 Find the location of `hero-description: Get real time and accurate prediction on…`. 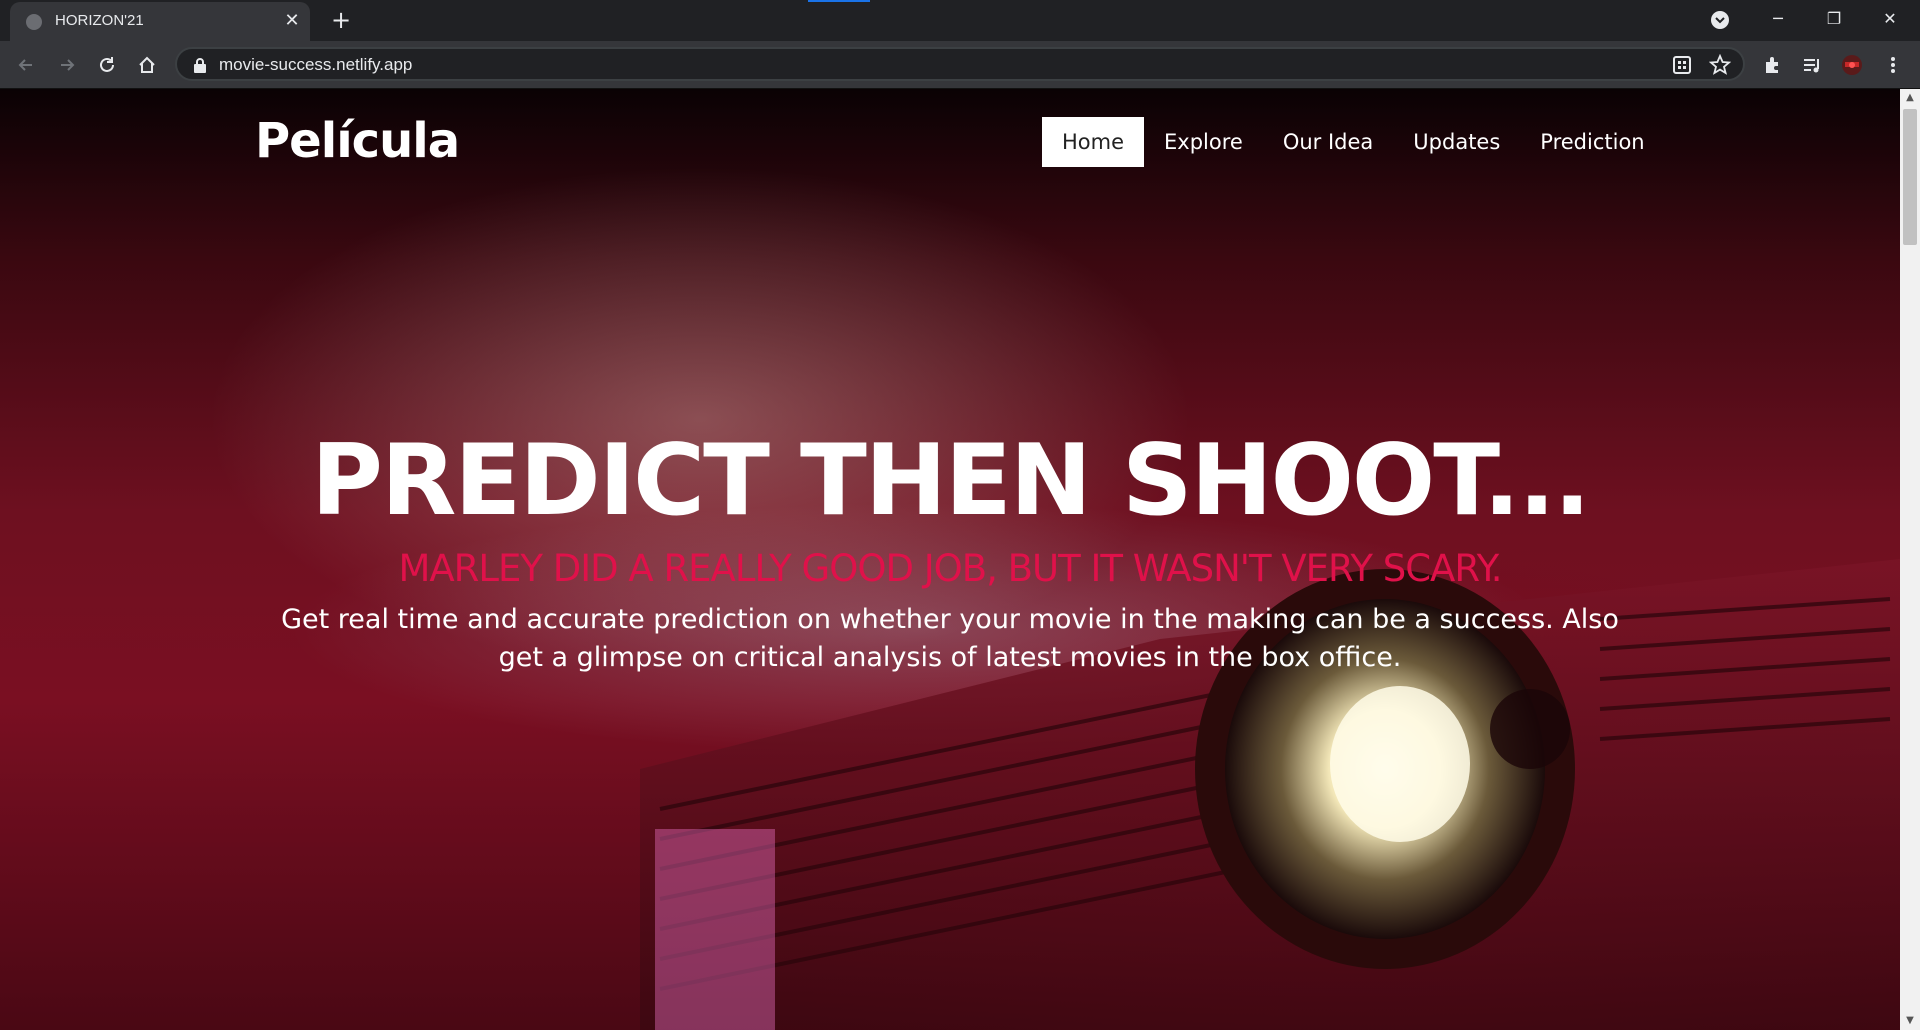

hero-description: Get real time and accurate prediction on… is located at coordinates (950, 638).